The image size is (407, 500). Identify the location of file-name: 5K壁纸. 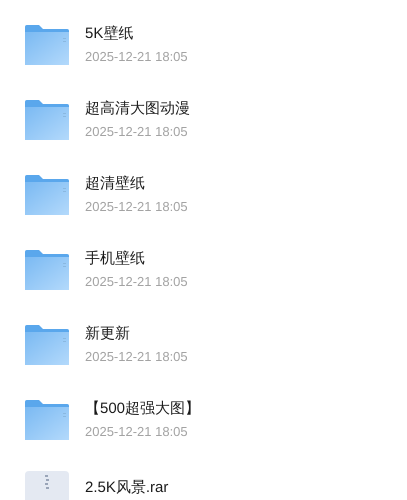
(109, 34).